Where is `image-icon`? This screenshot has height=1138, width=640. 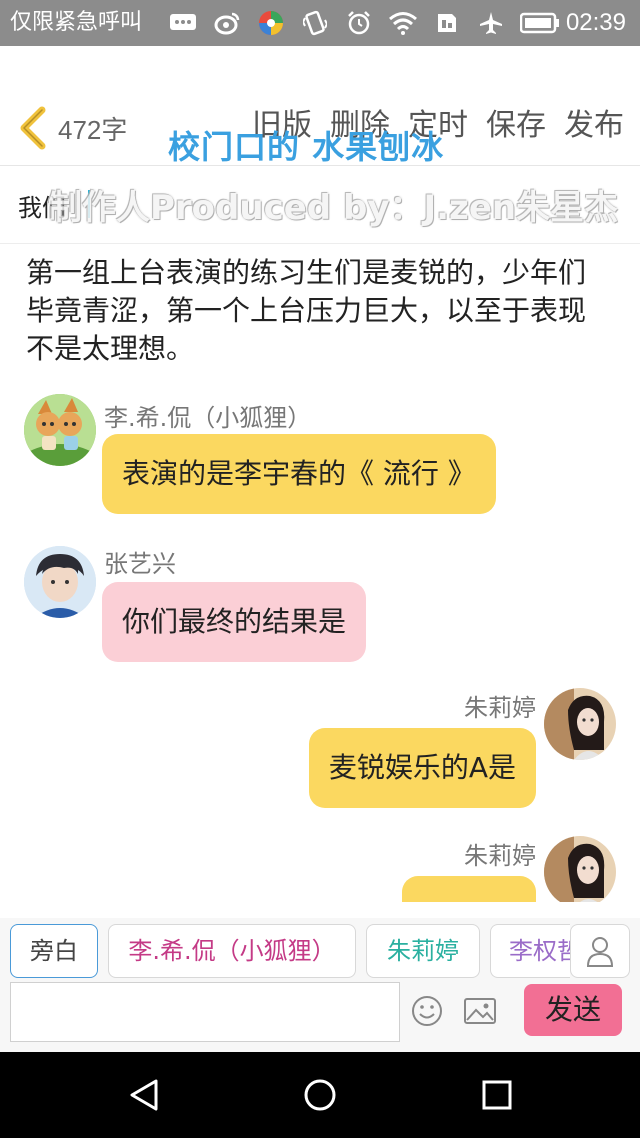 image-icon is located at coordinates (480, 1011).